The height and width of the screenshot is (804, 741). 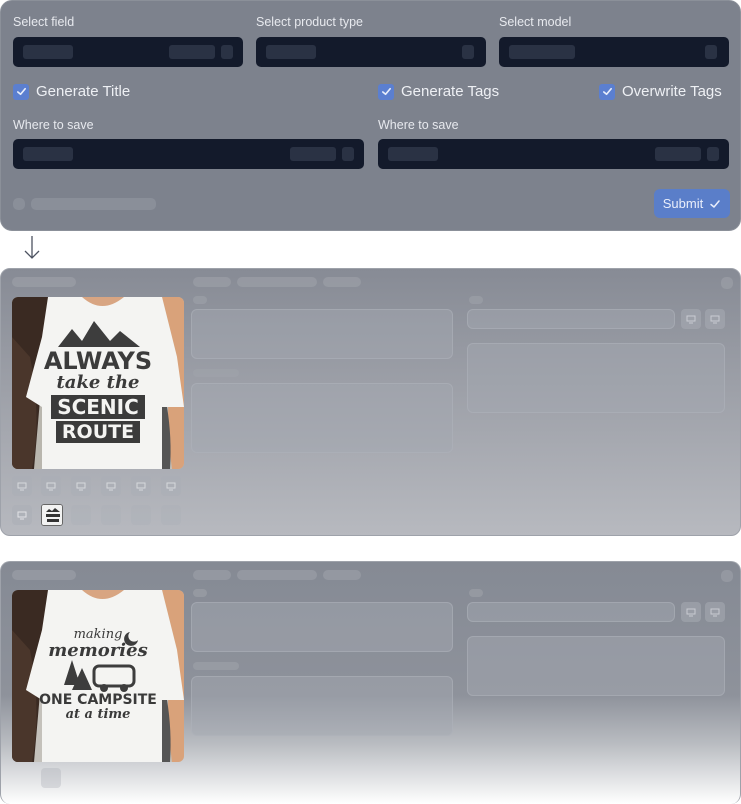 I want to click on generate-title-option: Generate Title, so click(x=71, y=91).